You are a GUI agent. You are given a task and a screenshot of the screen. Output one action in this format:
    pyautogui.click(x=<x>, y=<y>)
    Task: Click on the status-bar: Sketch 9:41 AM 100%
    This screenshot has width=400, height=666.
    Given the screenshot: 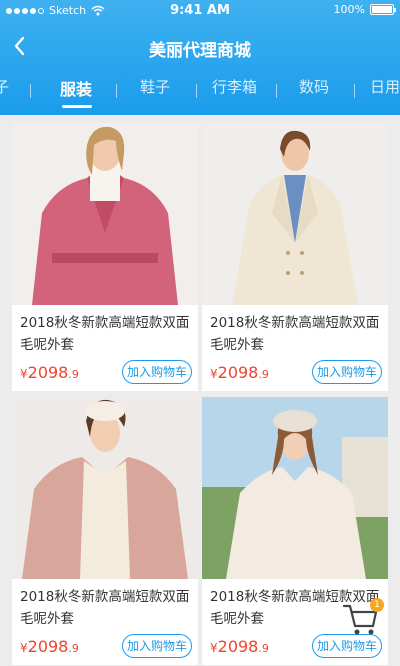 What is the action you would take?
    pyautogui.click(x=200, y=12)
    